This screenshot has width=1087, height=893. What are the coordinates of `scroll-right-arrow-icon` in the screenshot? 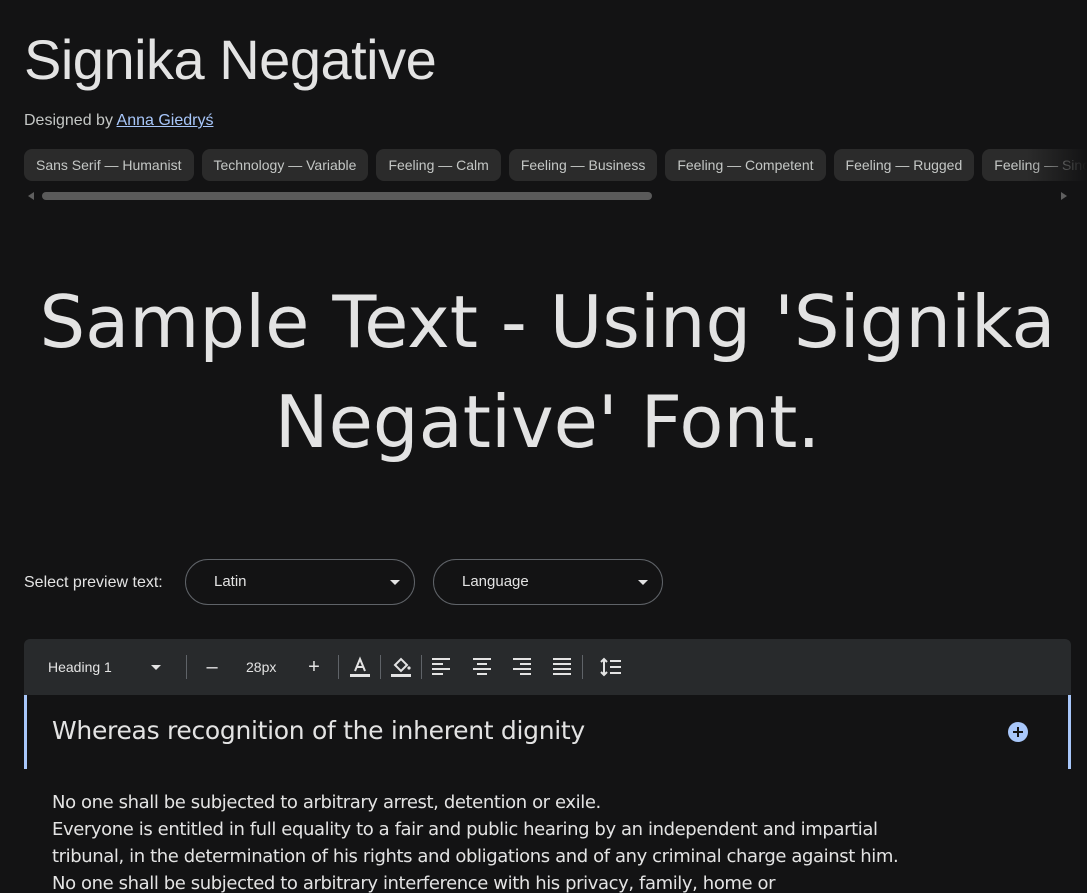 It's located at (1064, 196).